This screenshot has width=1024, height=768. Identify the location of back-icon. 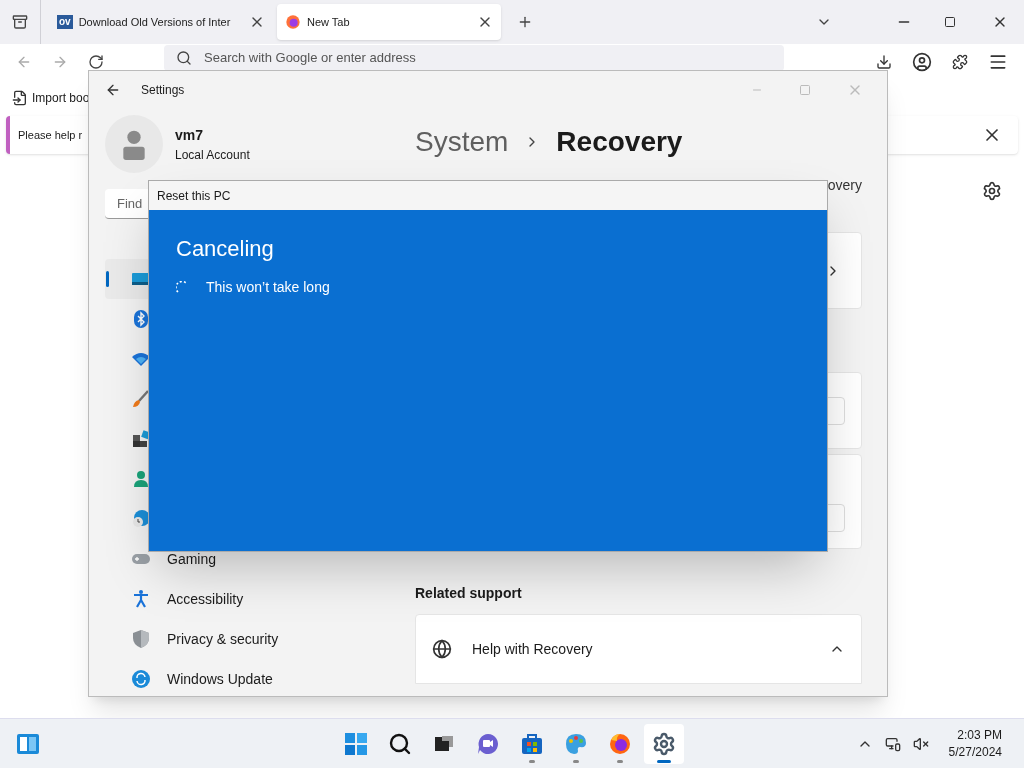
(113, 90).